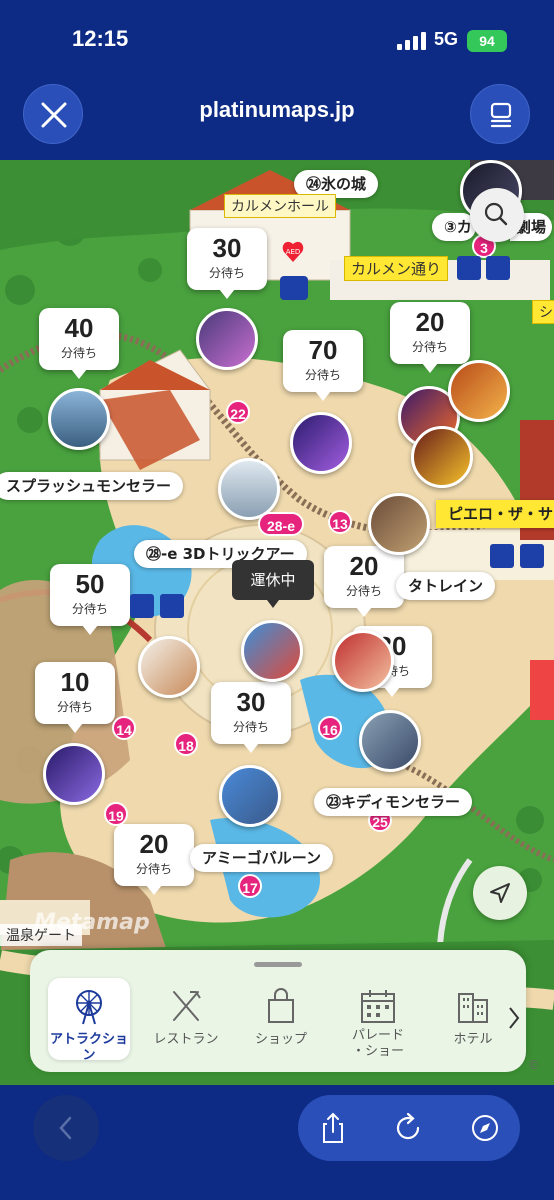 Image resolution: width=554 pixels, height=1200 pixels. Describe the element at coordinates (100, 38) in the screenshot. I see `status-time: 12:15` at that location.